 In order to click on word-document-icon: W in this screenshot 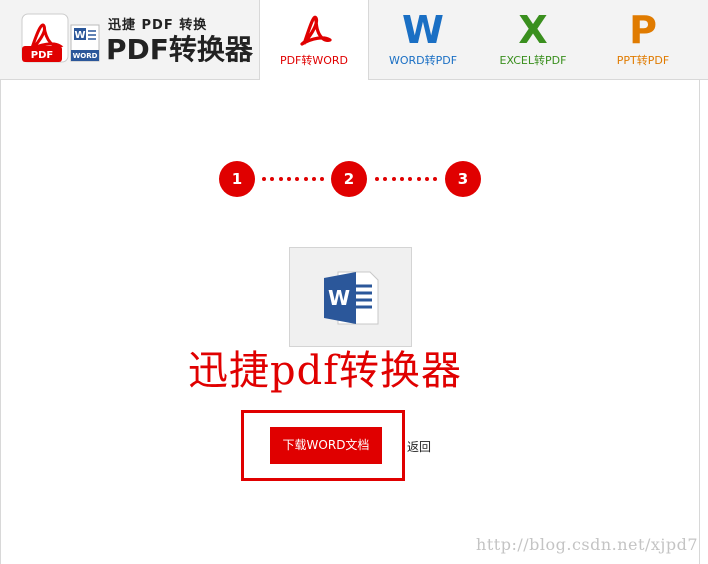, I will do `click(351, 298)`.